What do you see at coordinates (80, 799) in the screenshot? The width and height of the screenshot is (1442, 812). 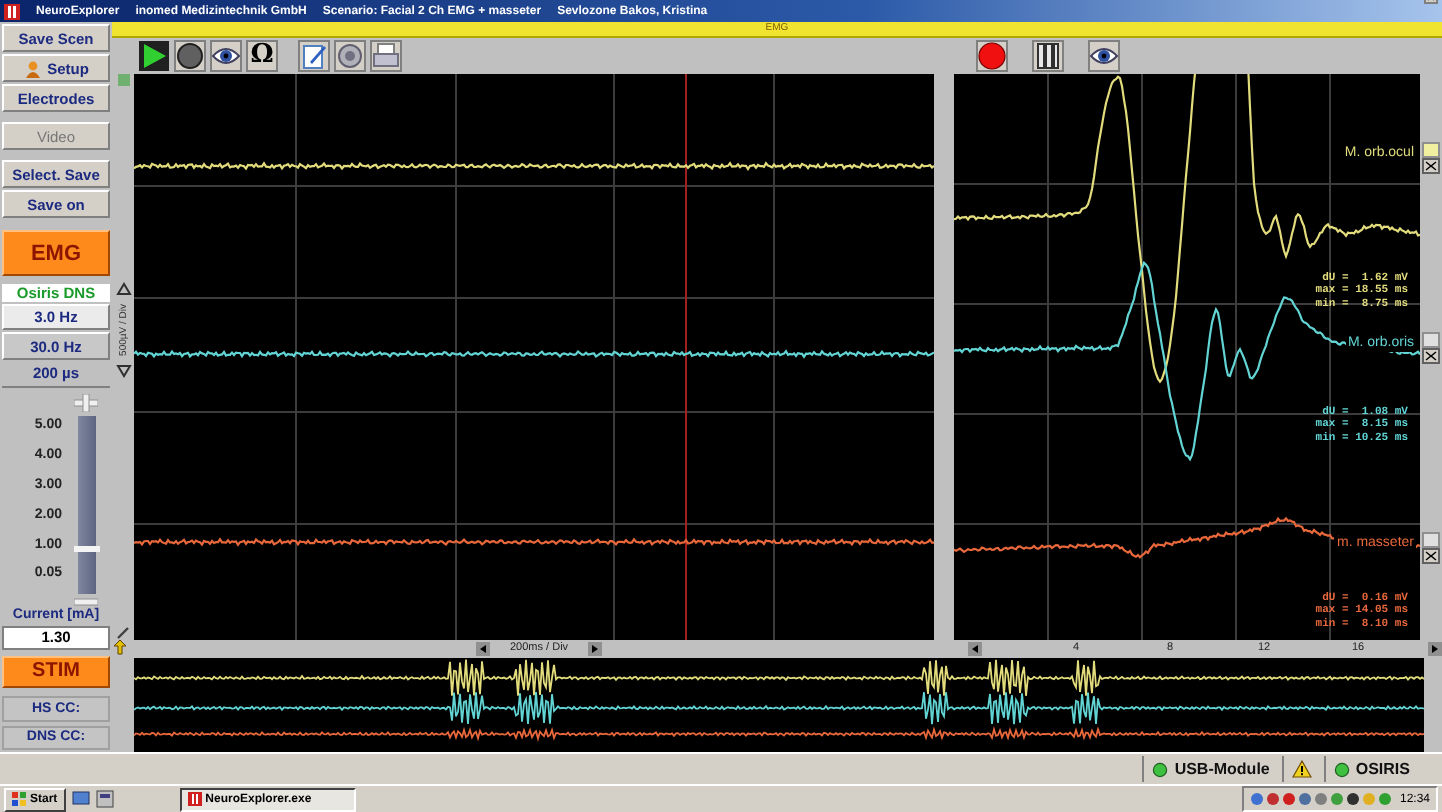 I see `desktop-icon` at bounding box center [80, 799].